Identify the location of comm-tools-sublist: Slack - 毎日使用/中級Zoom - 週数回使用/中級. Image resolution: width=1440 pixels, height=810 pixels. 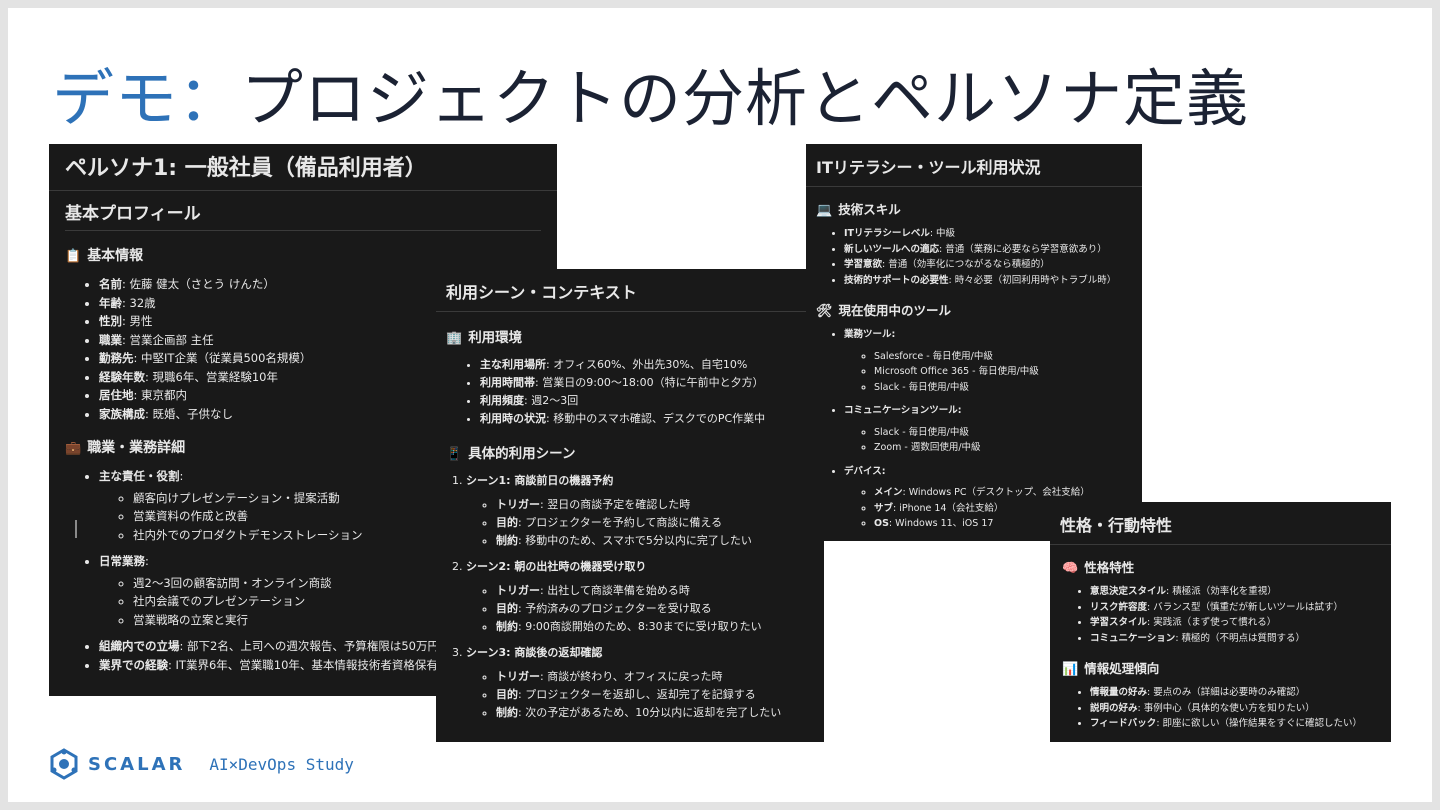
(1008, 440).